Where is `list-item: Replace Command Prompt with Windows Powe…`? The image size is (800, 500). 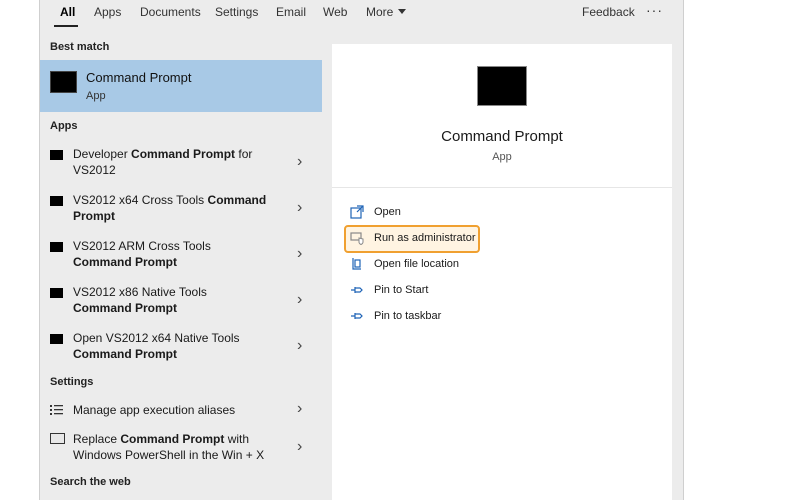 list-item: Replace Command Prompt with Windows Powe… is located at coordinates (181, 448).